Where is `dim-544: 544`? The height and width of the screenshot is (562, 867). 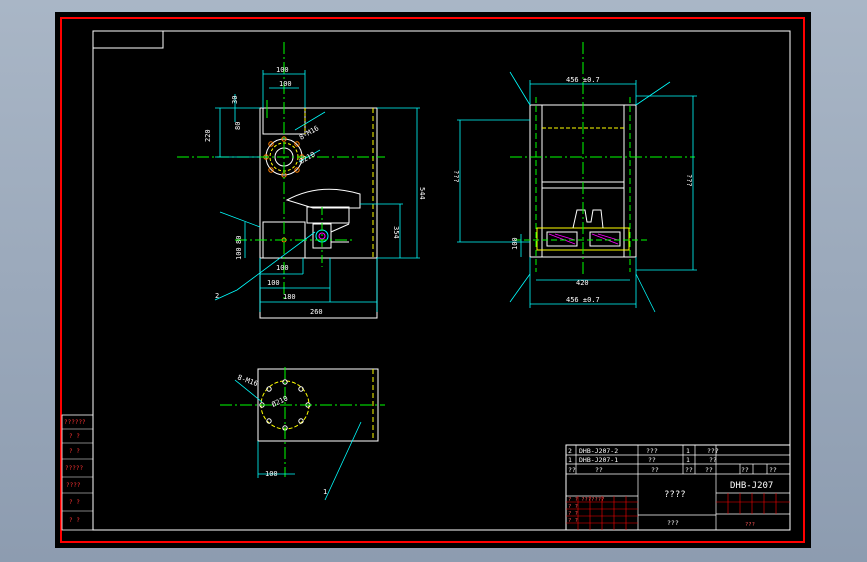 dim-544: 544 is located at coordinates (422, 193).